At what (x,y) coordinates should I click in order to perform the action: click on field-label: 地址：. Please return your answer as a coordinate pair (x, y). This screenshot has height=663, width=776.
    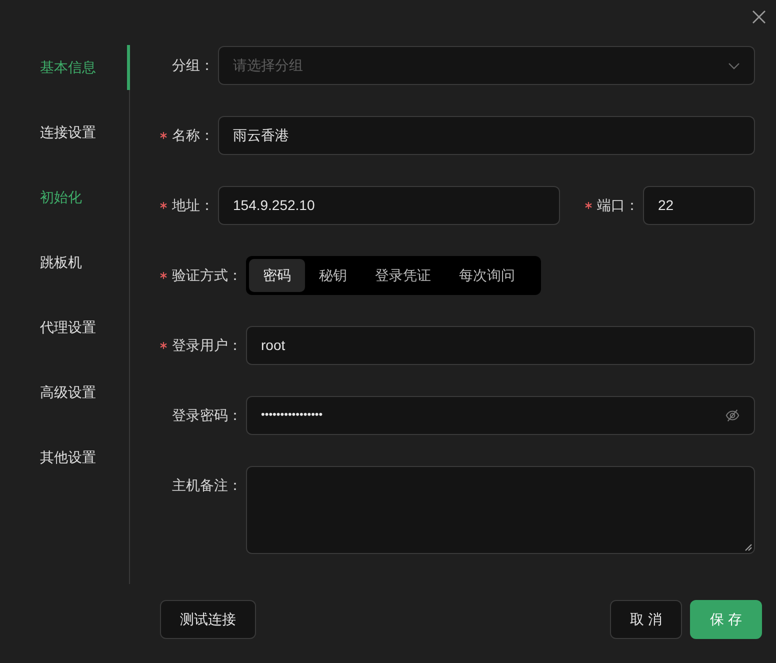
    Looking at the image, I should click on (193, 205).